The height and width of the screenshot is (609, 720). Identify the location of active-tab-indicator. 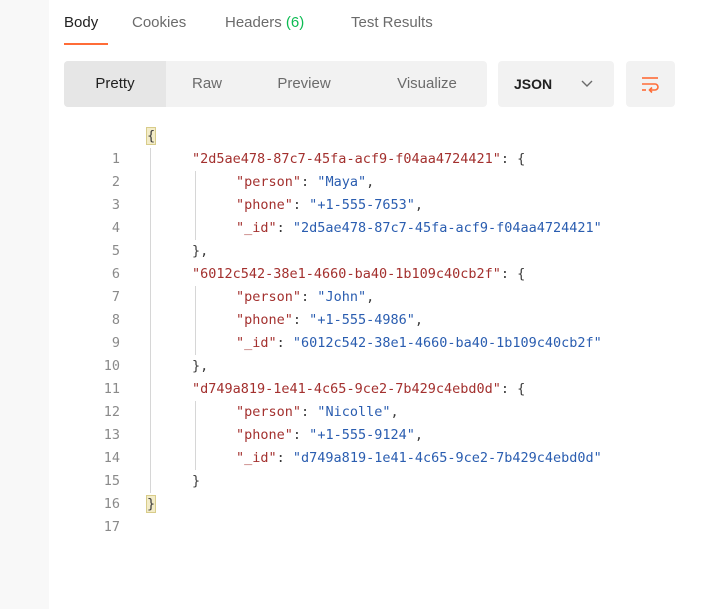
(86, 44).